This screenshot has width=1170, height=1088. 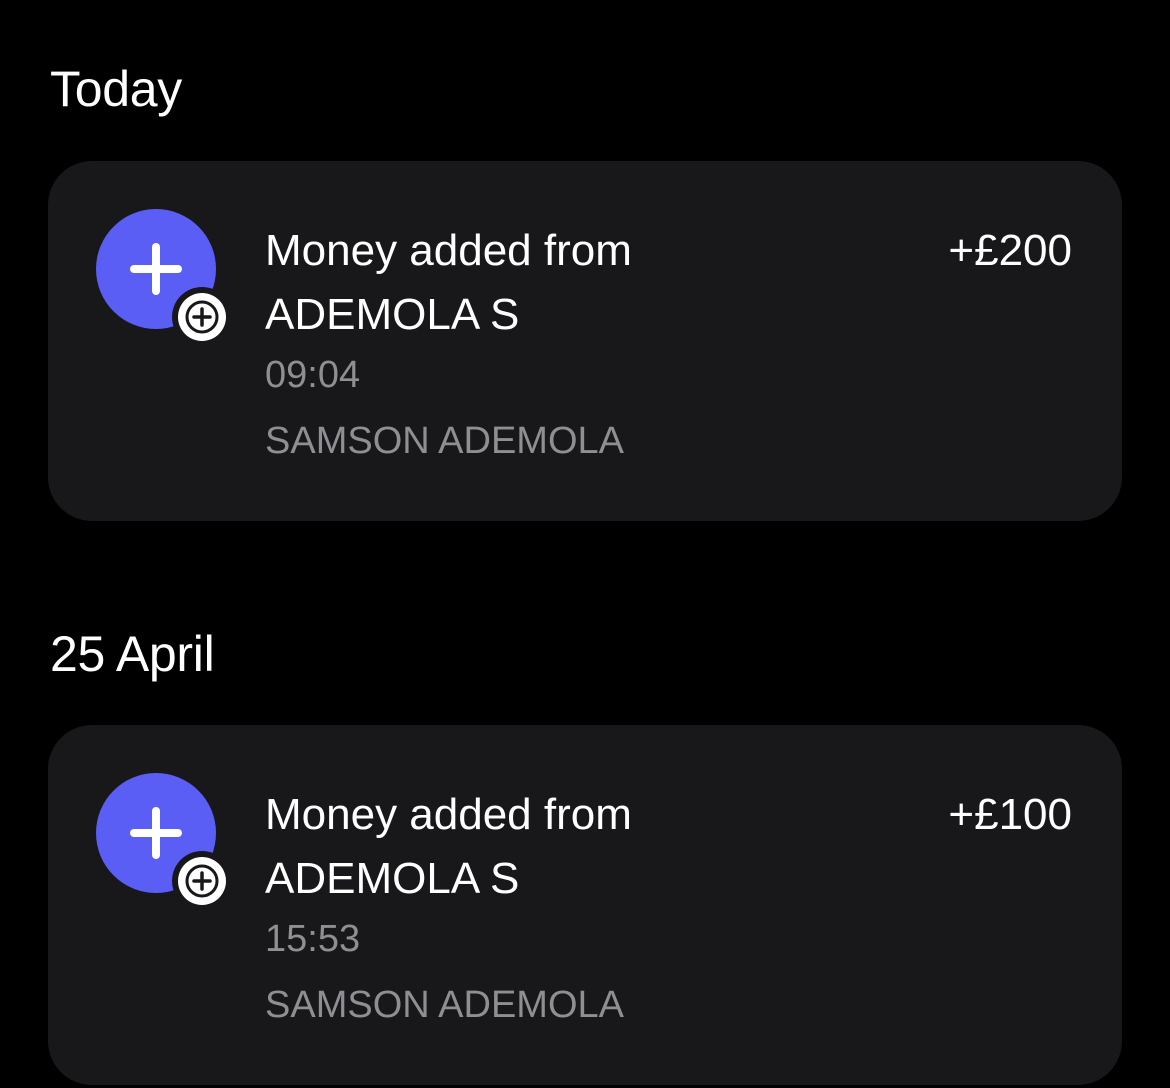 What do you see at coordinates (132, 654) in the screenshot?
I see `section-heading-date: 25 April` at bounding box center [132, 654].